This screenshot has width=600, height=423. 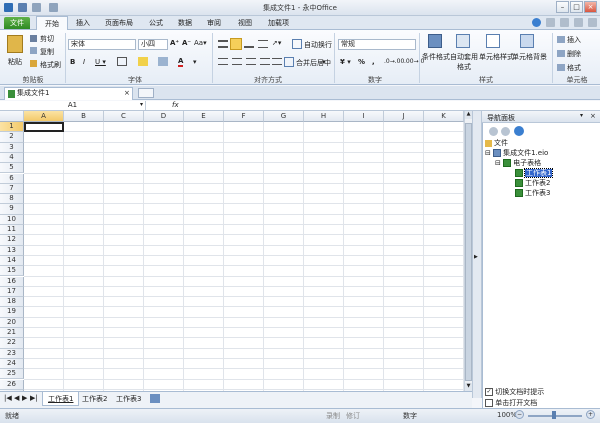 What do you see at coordinates (181, 62) in the screenshot?
I see `font-color-button: A` at bounding box center [181, 62].